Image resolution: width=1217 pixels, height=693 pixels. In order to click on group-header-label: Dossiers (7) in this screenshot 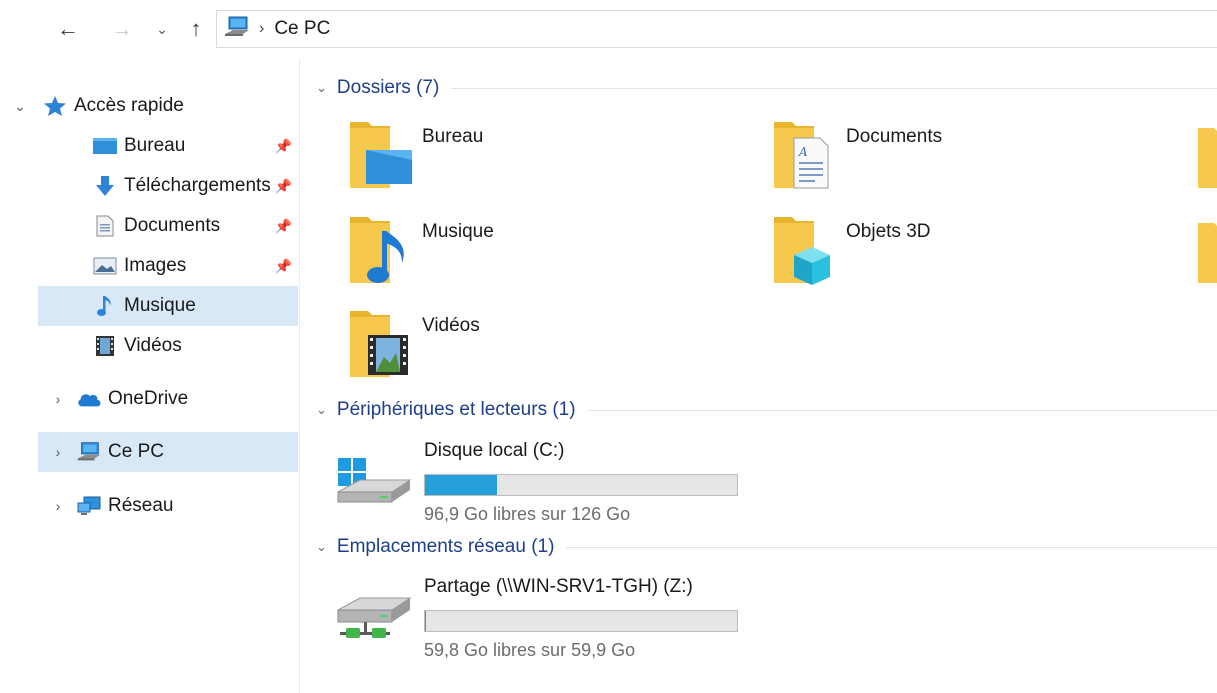, I will do `click(388, 87)`.